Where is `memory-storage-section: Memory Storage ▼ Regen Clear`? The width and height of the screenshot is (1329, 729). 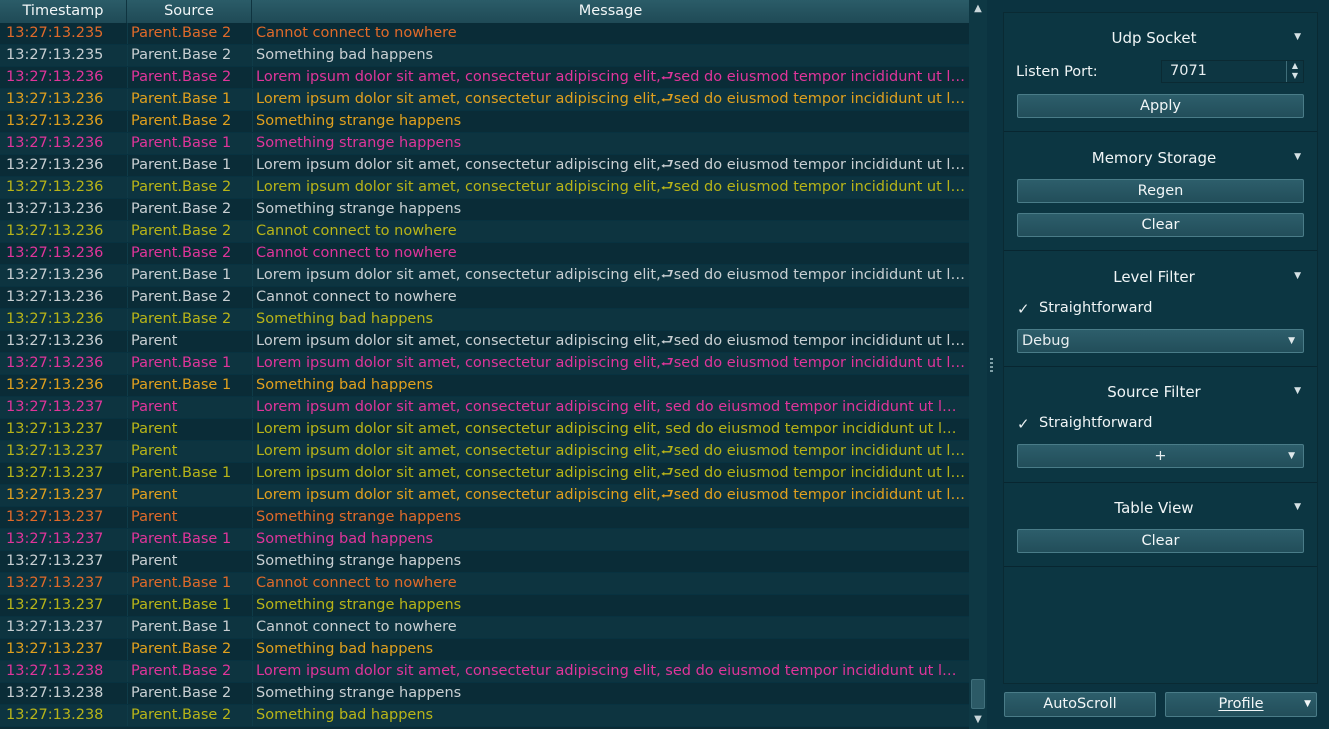
memory-storage-section: Memory Storage ▼ Regen Clear is located at coordinates (1160, 191).